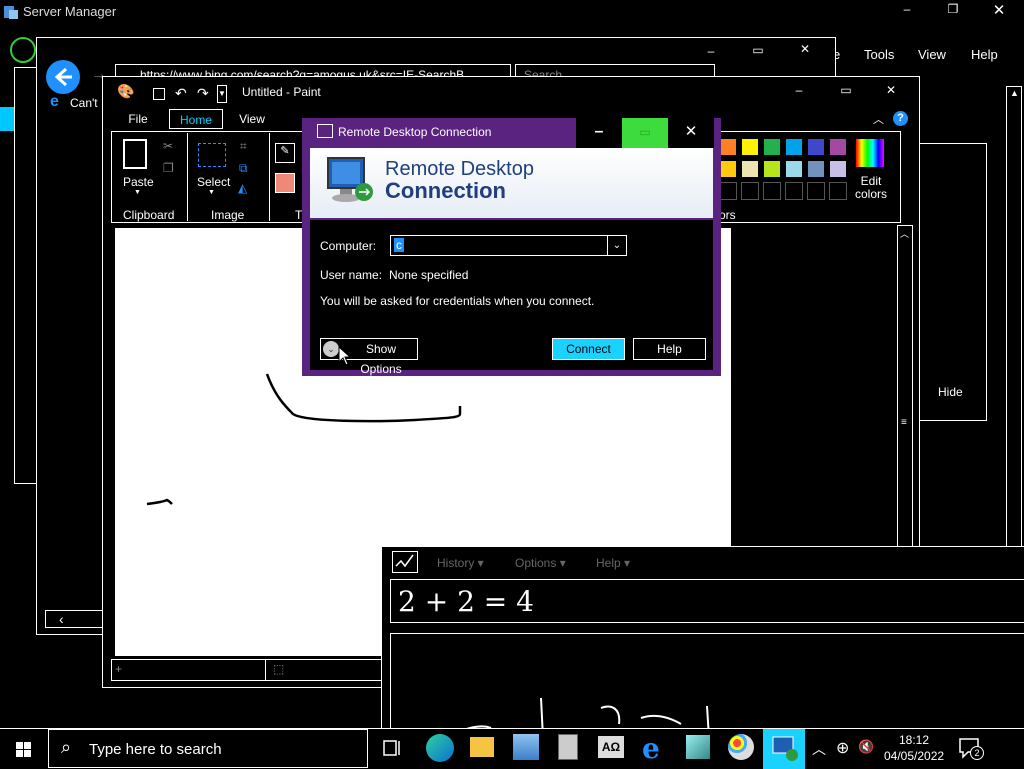  I want to click on minimize-button: –, so click(907, 9).